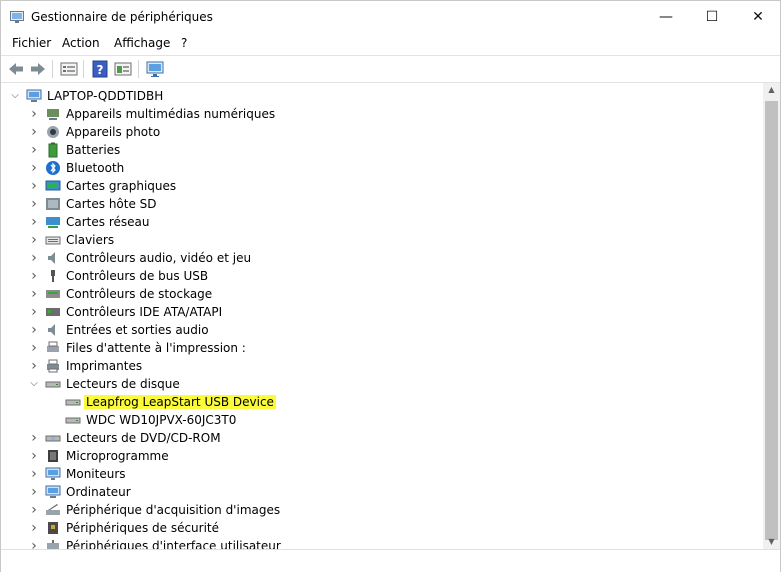 The image size is (782, 574). Describe the element at coordinates (381, 366) in the screenshot. I see `category-row: › Imprimantes` at that location.